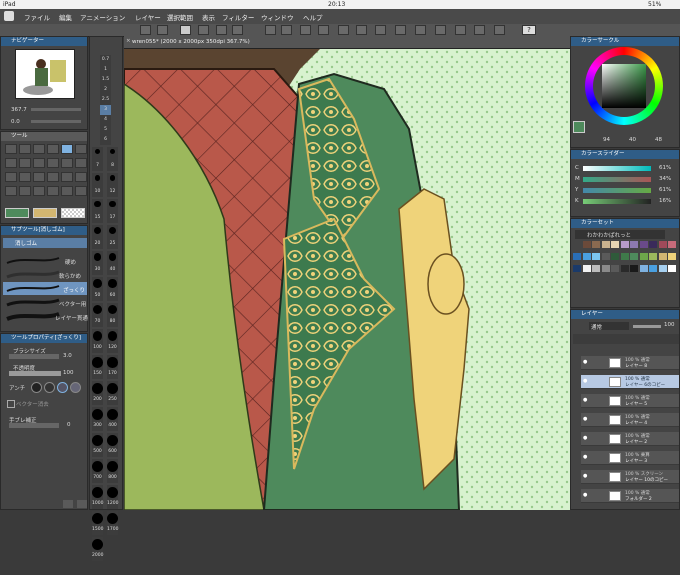  Describe the element at coordinates (53, 163) in the screenshot. I see `airbrush-tool-icon` at that location.